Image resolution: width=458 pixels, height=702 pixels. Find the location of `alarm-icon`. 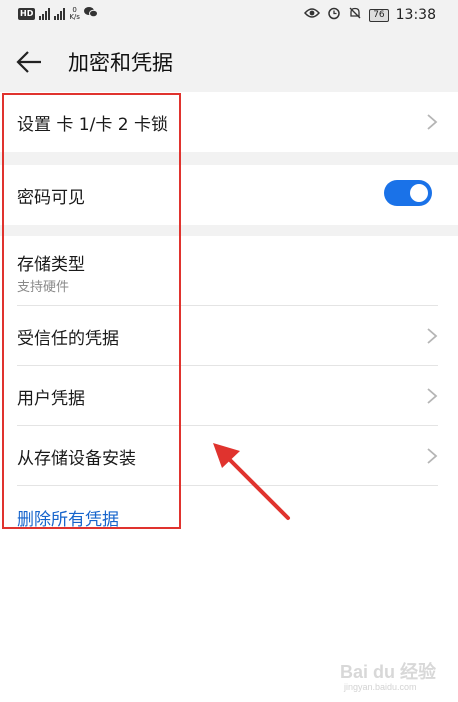

alarm-icon is located at coordinates (334, 15).